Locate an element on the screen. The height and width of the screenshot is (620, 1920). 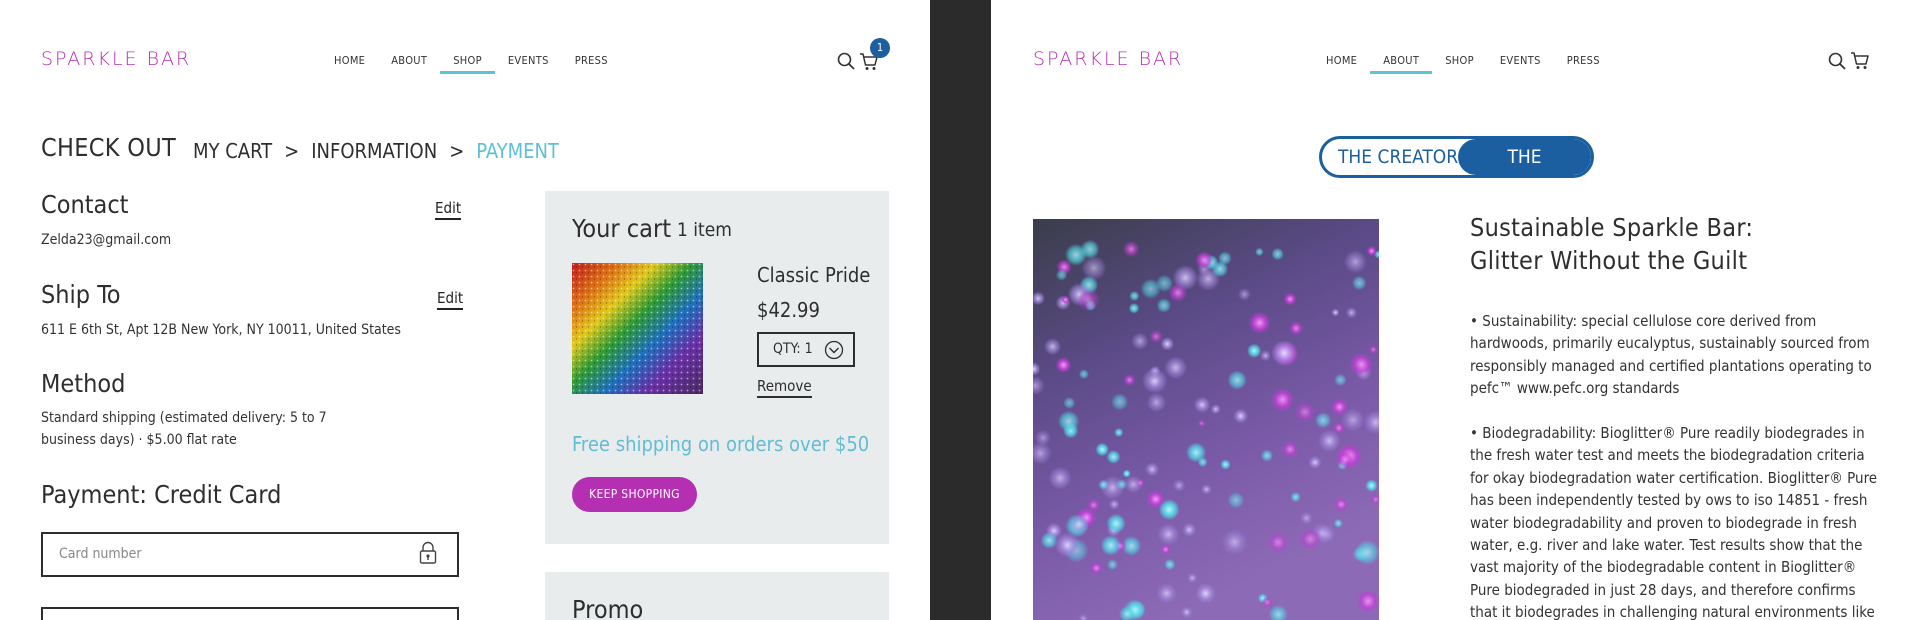
panel-divider is located at coordinates (960, 310).